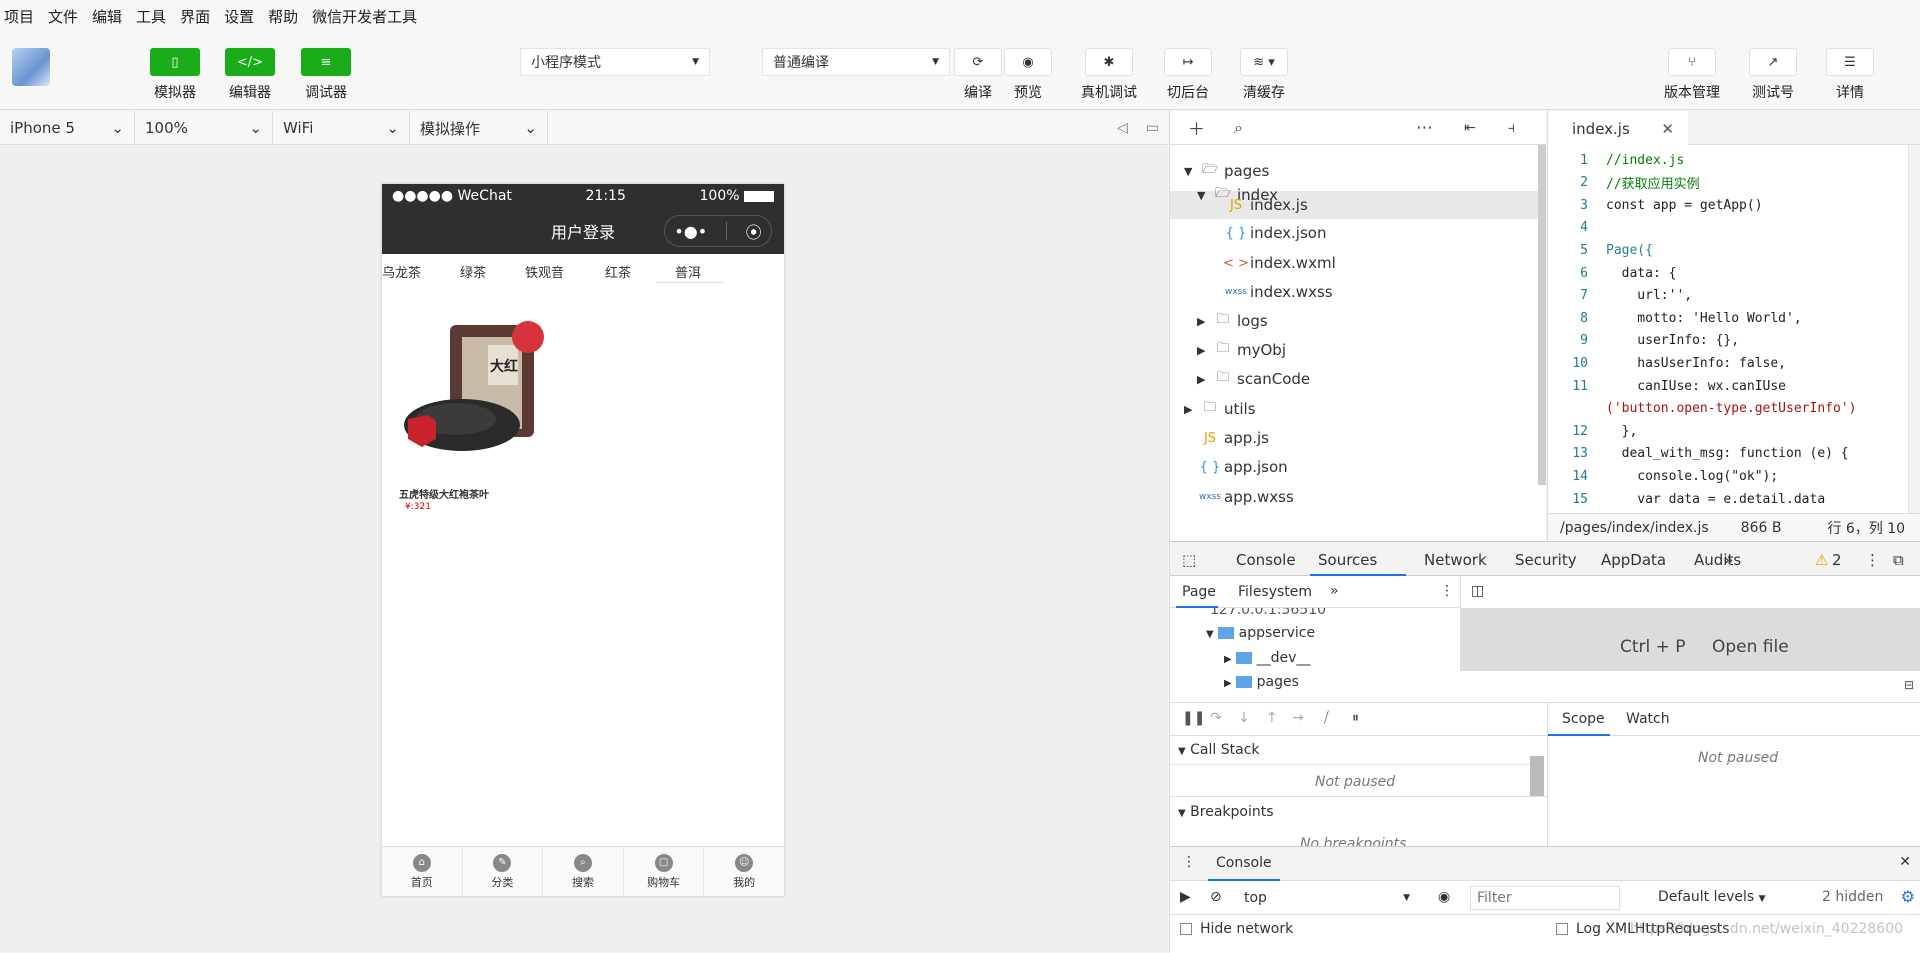 This screenshot has width=1920, height=953. What do you see at coordinates (615, 62) in the screenshot?
I see `mode-select: 小程序模式 ▼` at bounding box center [615, 62].